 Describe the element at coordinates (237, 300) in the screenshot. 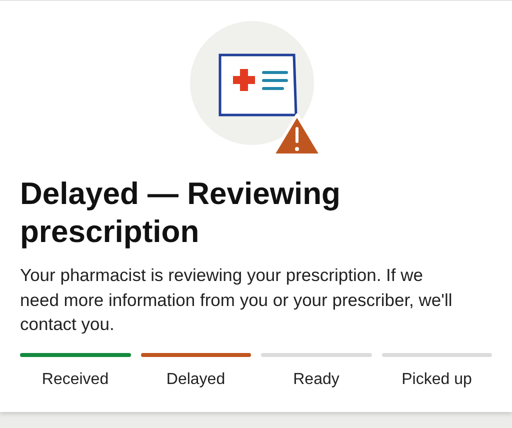

I see `status-message: Your pharmacist is reviewing your prescription. If we need more information from you or your prescriber, we'll contact you.` at that location.